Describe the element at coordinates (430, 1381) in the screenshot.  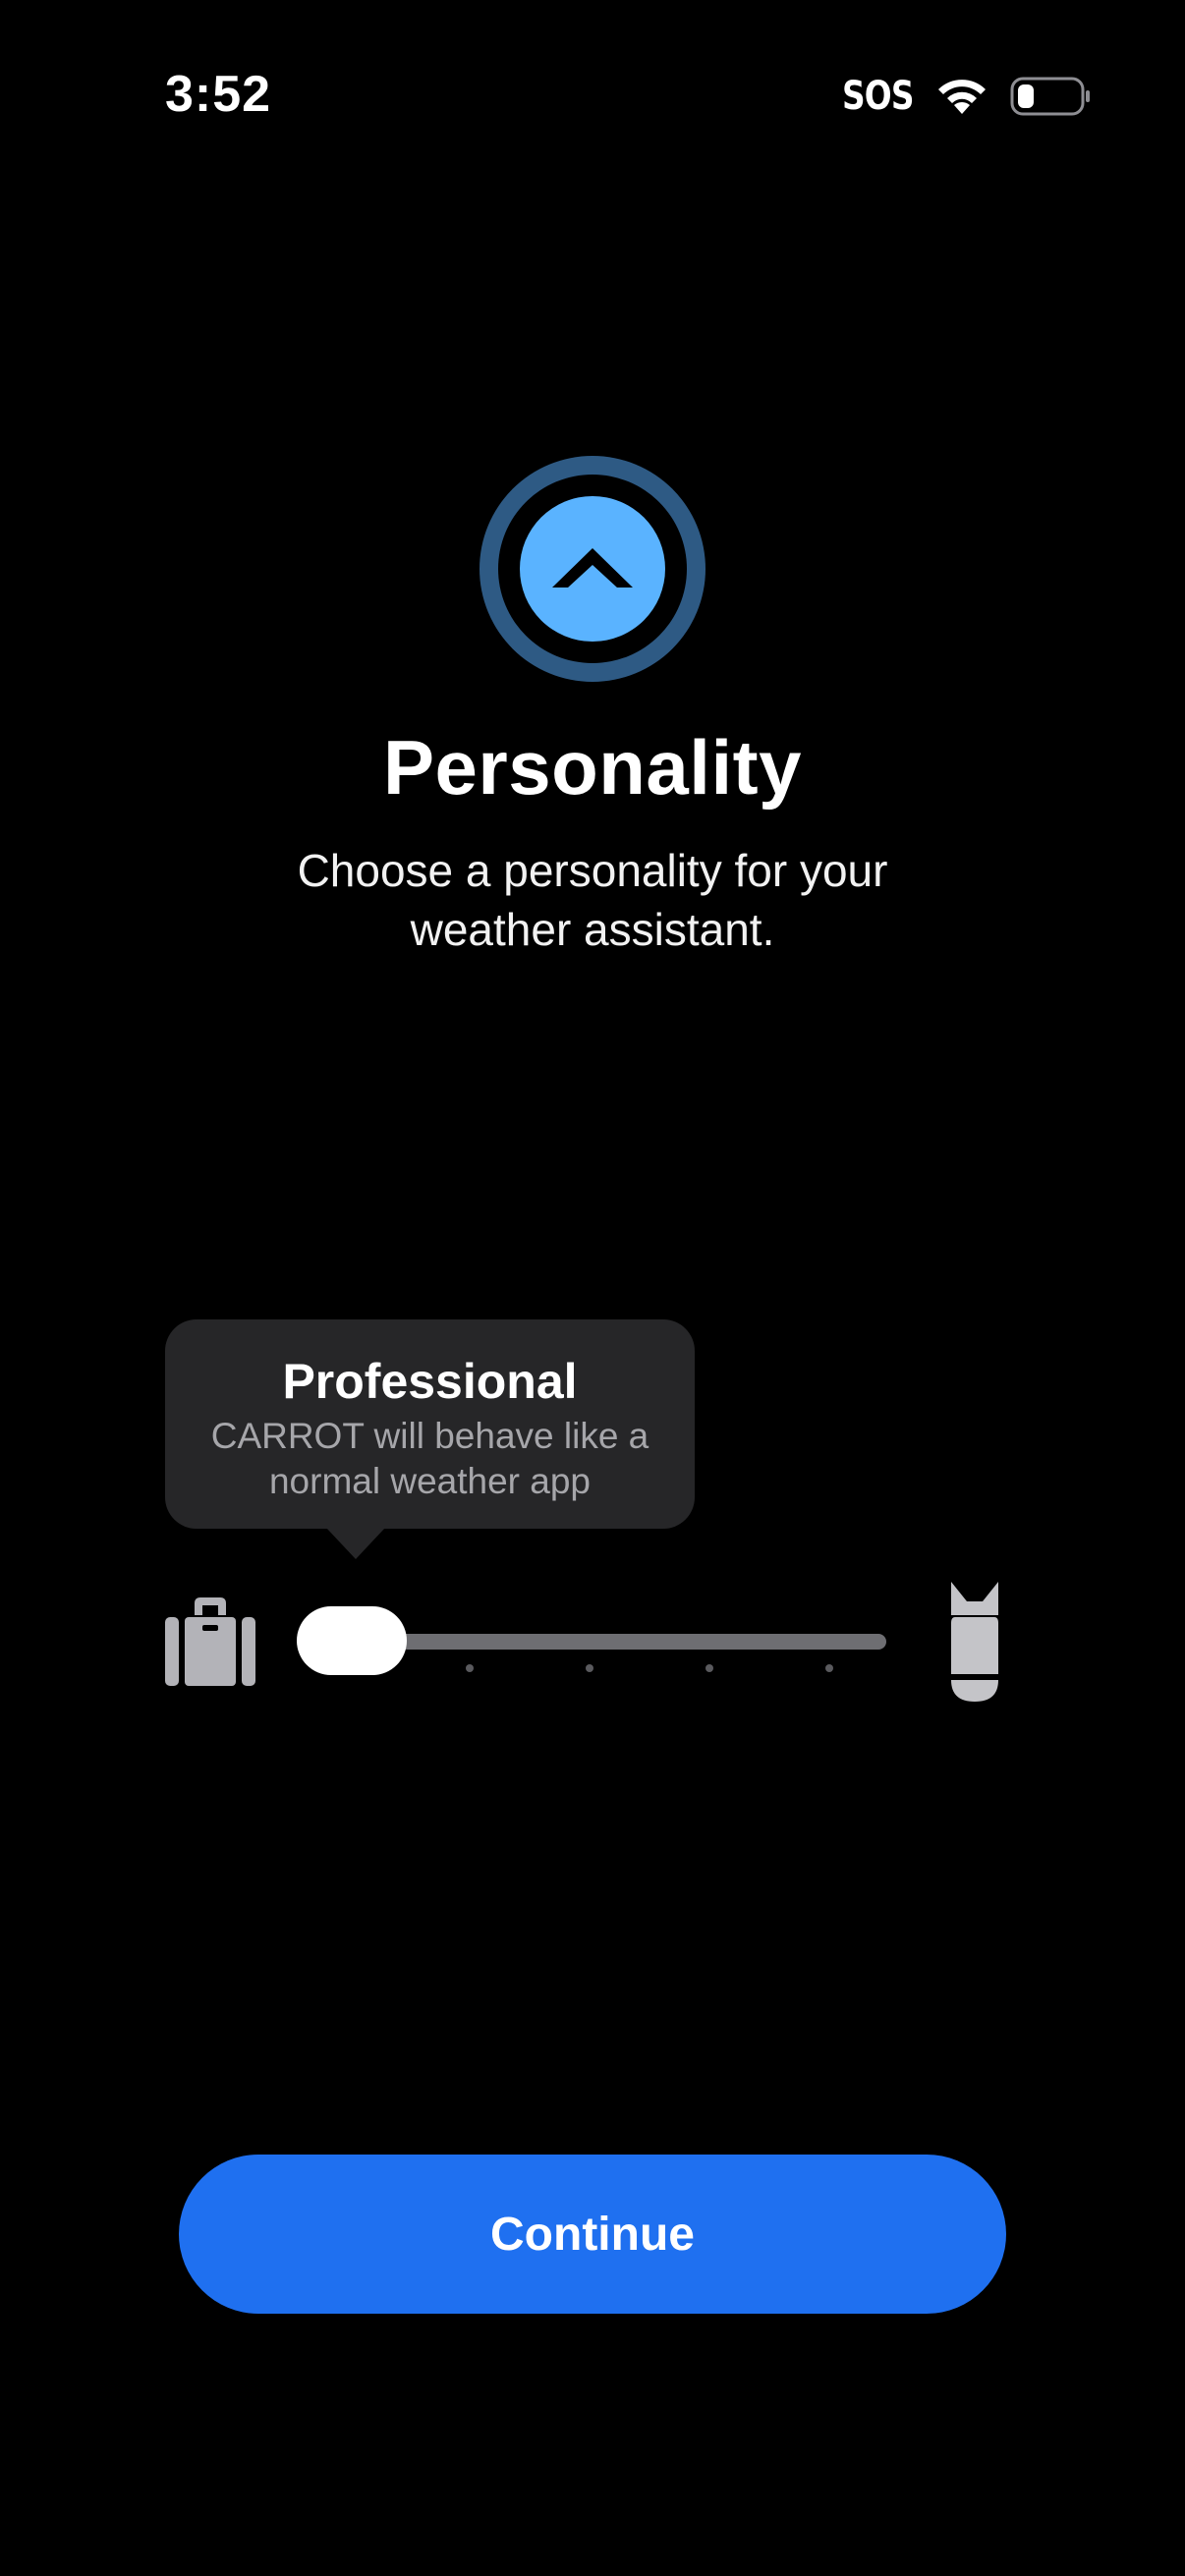
I see `tooltip-title: Professional` at that location.